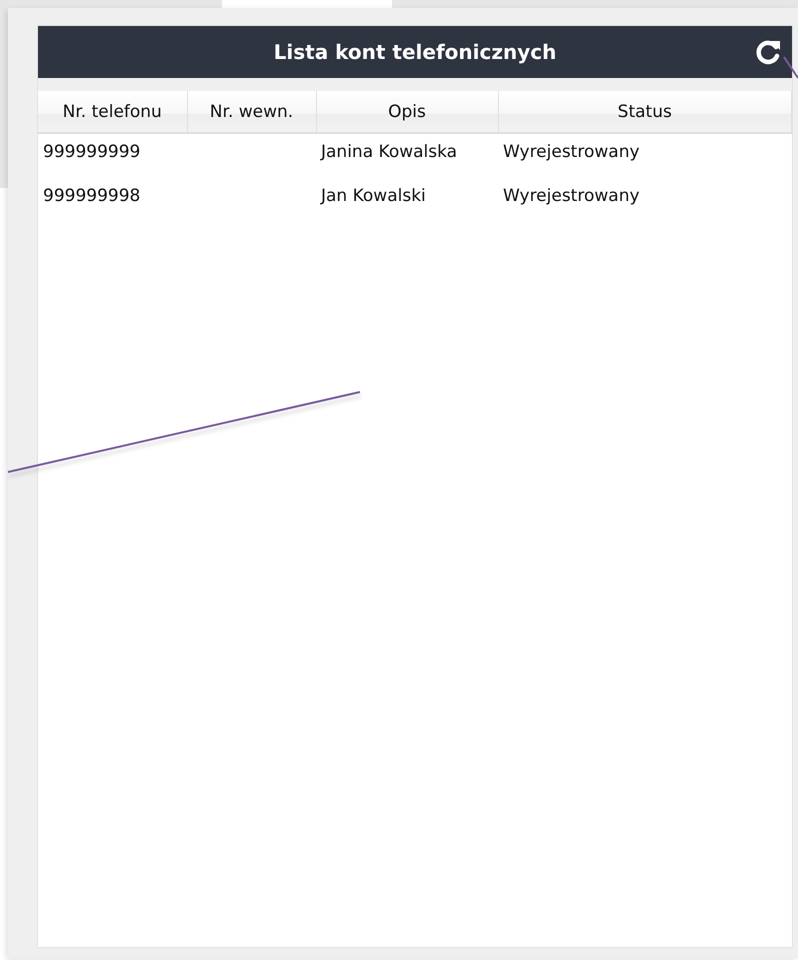 The height and width of the screenshot is (960, 798). What do you see at coordinates (407, 112) in the screenshot?
I see `column-header: Opis` at bounding box center [407, 112].